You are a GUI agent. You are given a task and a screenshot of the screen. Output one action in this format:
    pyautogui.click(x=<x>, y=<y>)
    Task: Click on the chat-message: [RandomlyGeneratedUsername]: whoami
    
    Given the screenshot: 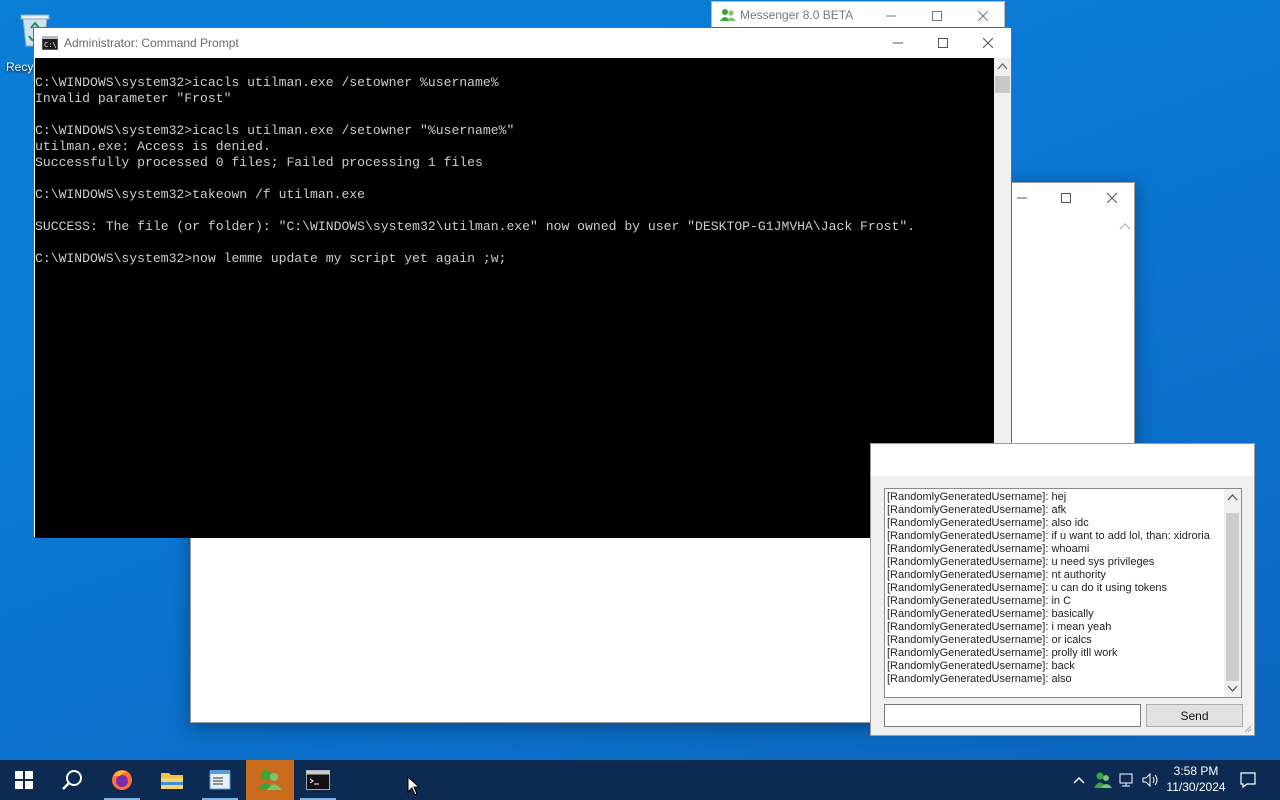 What is the action you would take?
    pyautogui.click(x=988, y=549)
    